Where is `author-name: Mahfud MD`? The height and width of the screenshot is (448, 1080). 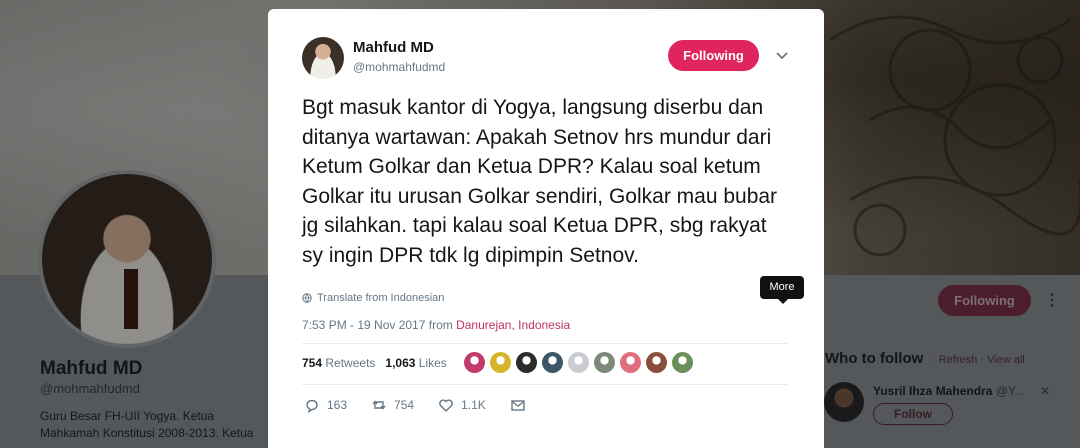
author-name: Mahfud MD is located at coordinates (393, 47).